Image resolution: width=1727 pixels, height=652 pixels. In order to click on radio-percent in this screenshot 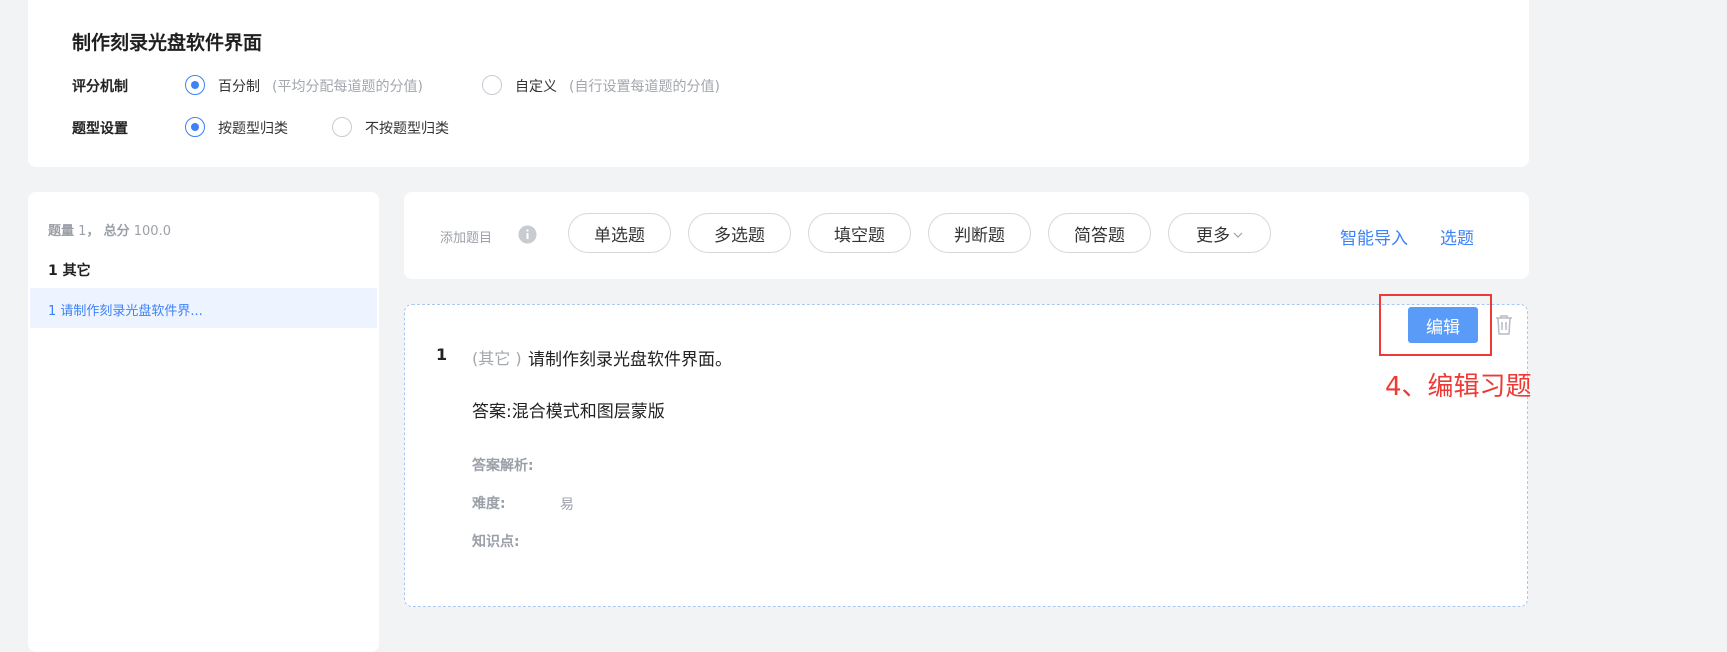, I will do `click(195, 85)`.